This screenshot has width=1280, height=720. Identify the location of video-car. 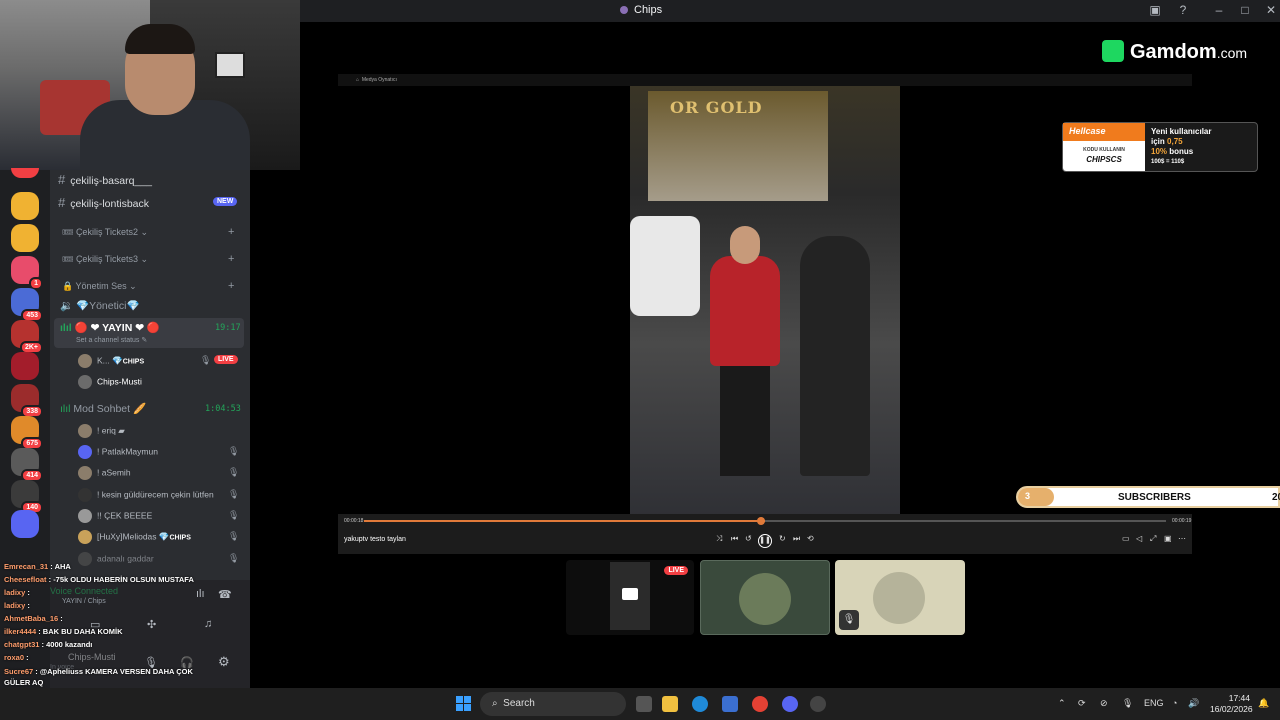
(665, 266).